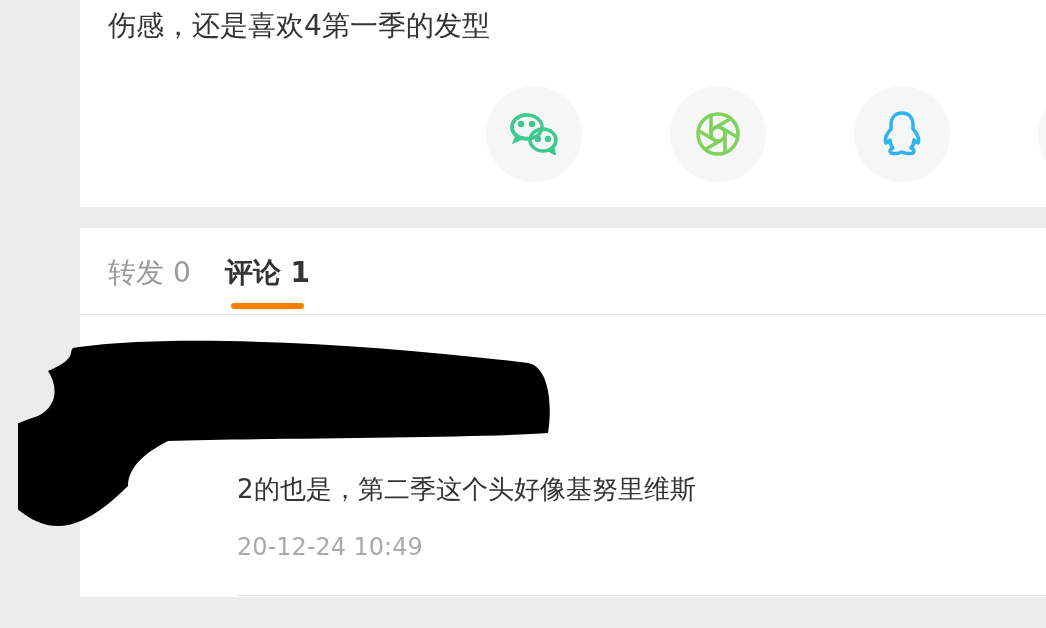 The height and width of the screenshot is (628, 1046). I want to click on comment-time: 20-12-24 10:49, so click(330, 547).